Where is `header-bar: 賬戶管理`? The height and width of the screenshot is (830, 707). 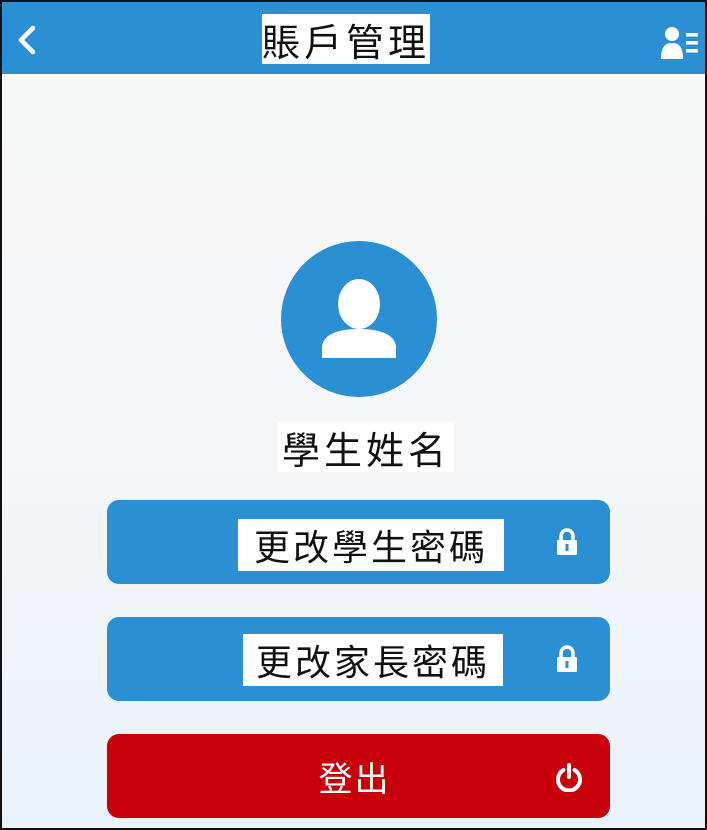 header-bar: 賬戶管理 is located at coordinates (353, 38).